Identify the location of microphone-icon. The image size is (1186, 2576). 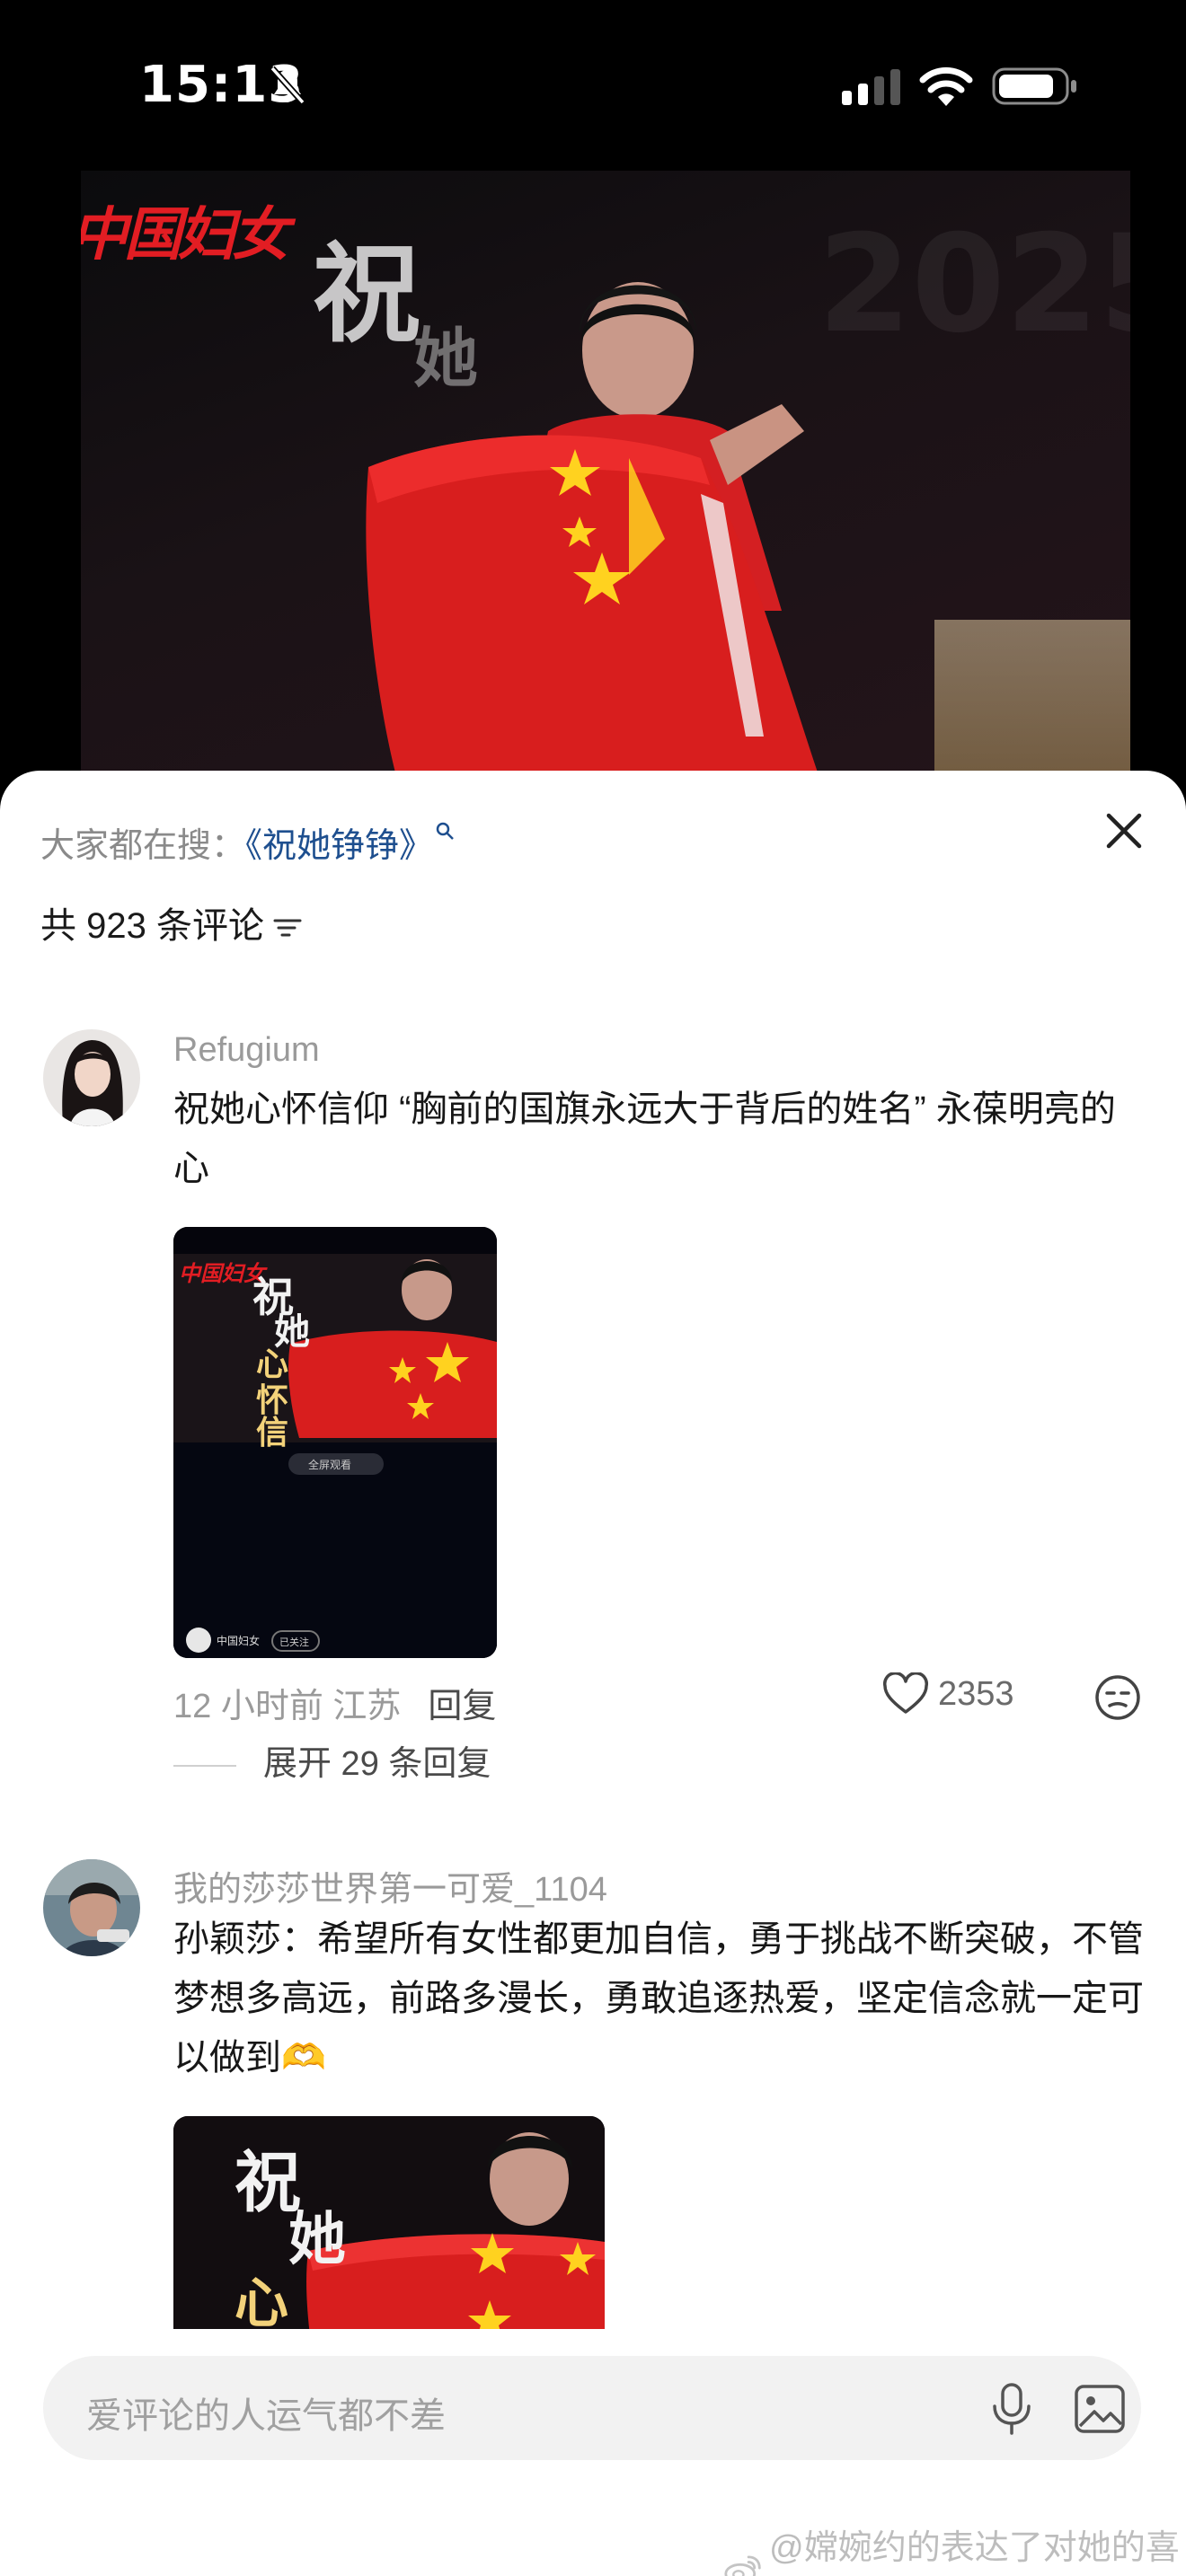
(1012, 2409).